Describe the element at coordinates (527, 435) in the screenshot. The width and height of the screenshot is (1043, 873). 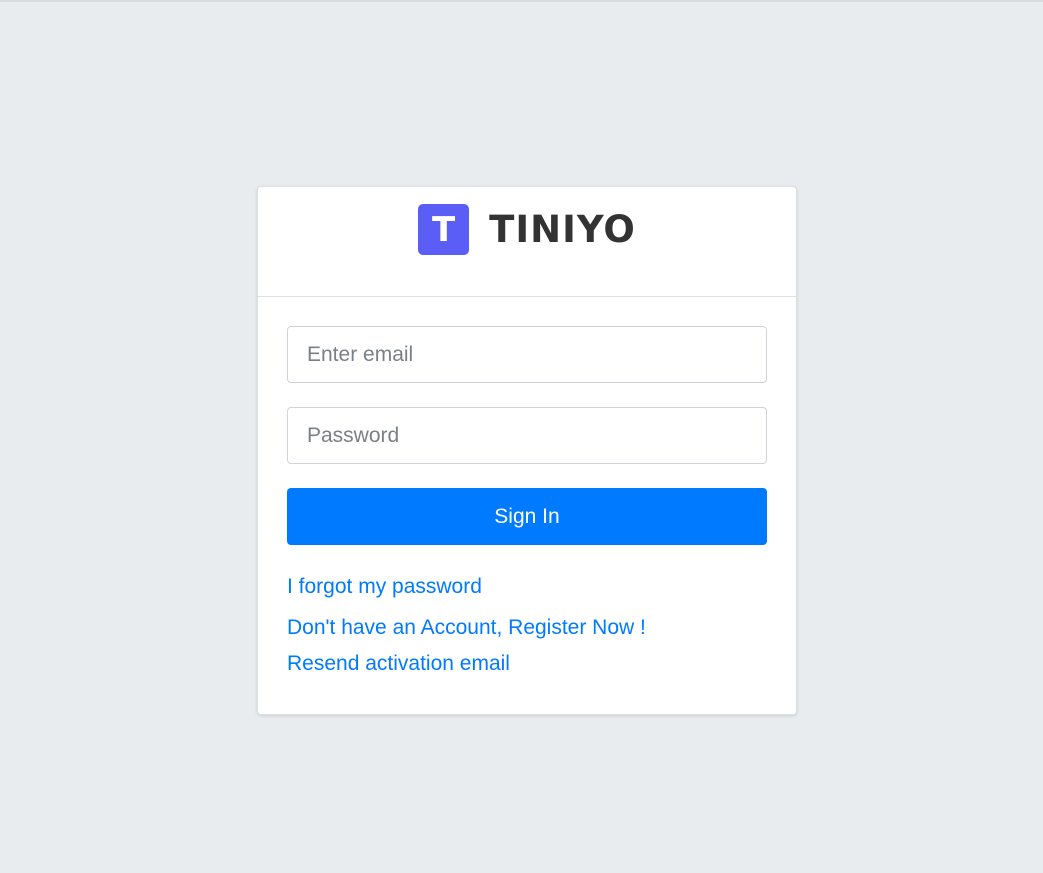
I see `password-input` at that location.